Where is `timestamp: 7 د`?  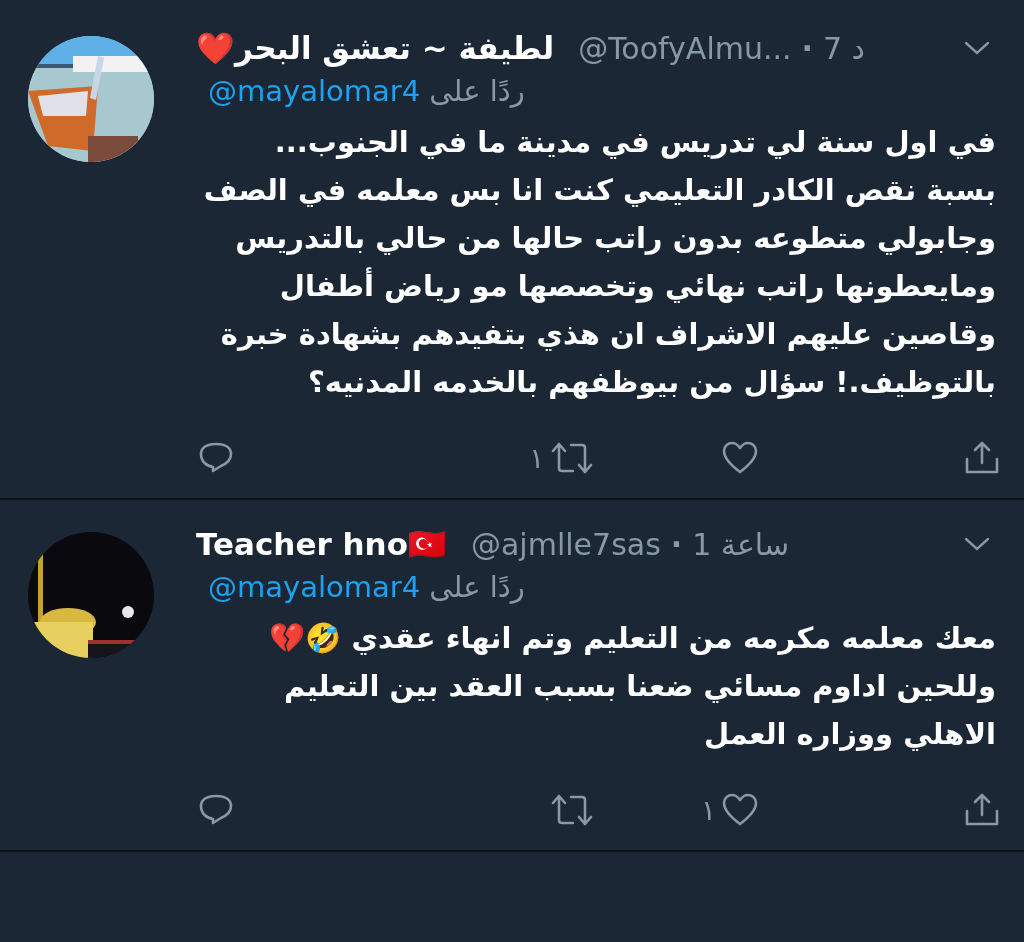 timestamp: 7 د is located at coordinates (844, 48).